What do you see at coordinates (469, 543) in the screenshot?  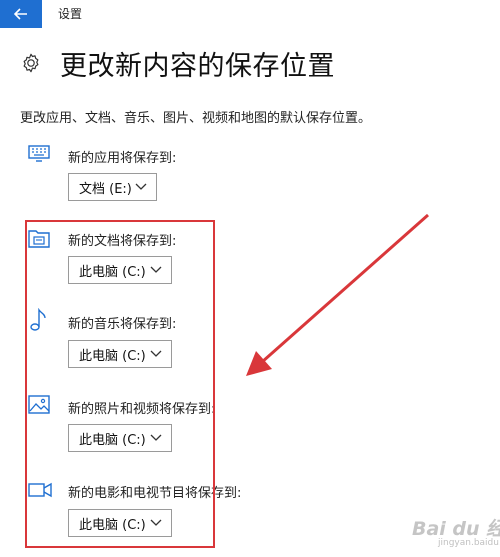 I see `baidu-watermark-url: jingyan.baidu.com` at bounding box center [469, 543].